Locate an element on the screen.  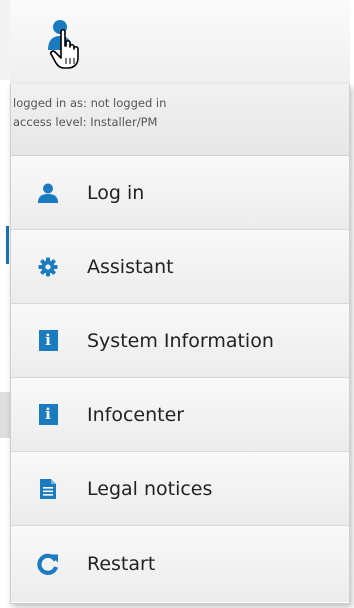
menu-item-infocenter: i Infocenter is located at coordinates (180, 415).